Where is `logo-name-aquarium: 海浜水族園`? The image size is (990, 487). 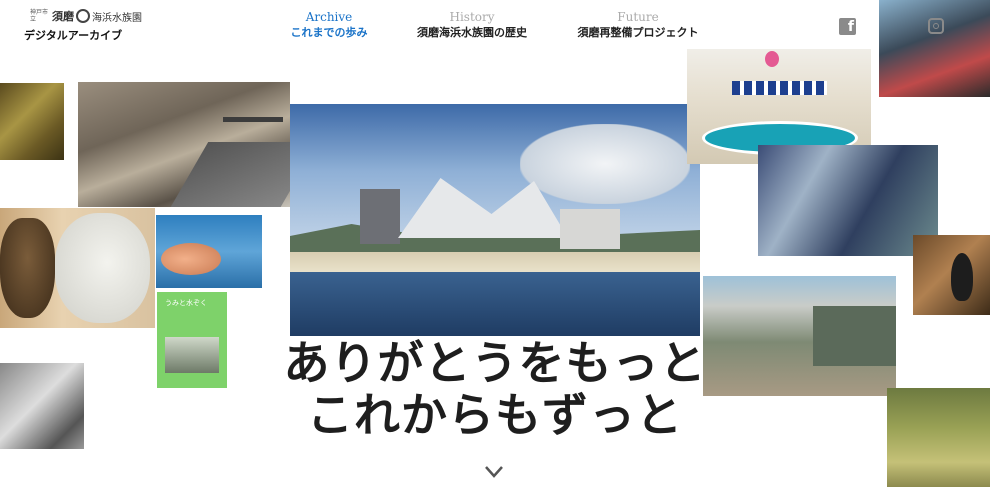 logo-name-aquarium: 海浜水族園 is located at coordinates (117, 18).